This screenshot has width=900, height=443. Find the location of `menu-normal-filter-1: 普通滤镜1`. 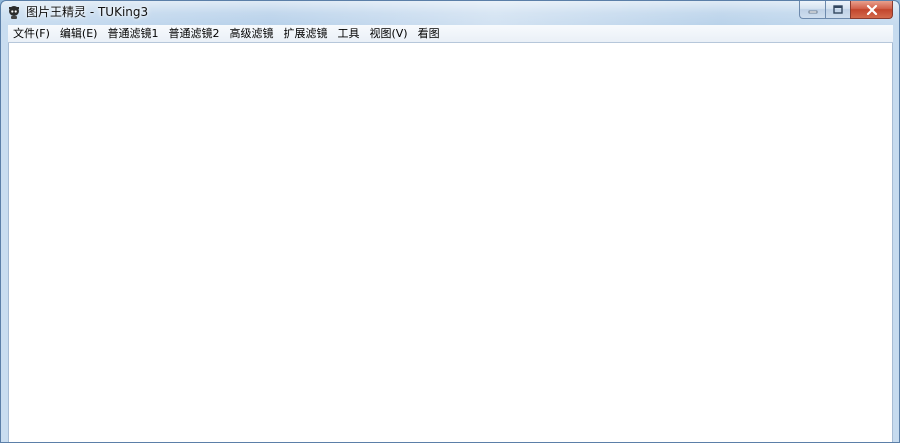

menu-normal-filter-1: 普通滤镜1 is located at coordinates (132, 34).